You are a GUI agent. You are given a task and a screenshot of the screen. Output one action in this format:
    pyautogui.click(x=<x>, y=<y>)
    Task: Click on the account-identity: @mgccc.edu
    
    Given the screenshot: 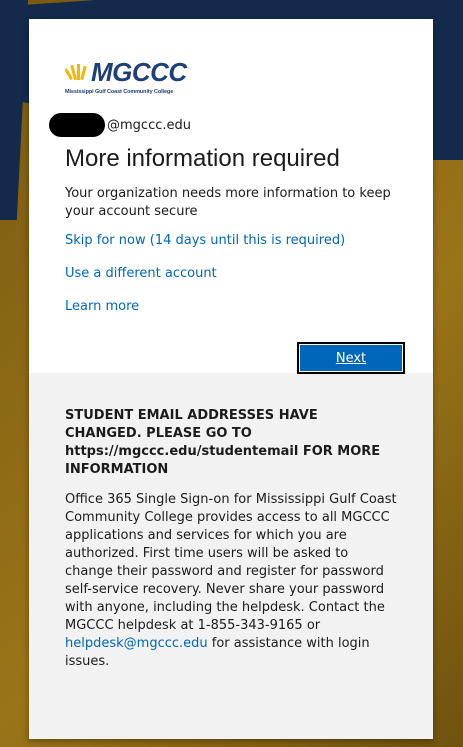 What is the action you would take?
    pyautogui.click(x=223, y=125)
    